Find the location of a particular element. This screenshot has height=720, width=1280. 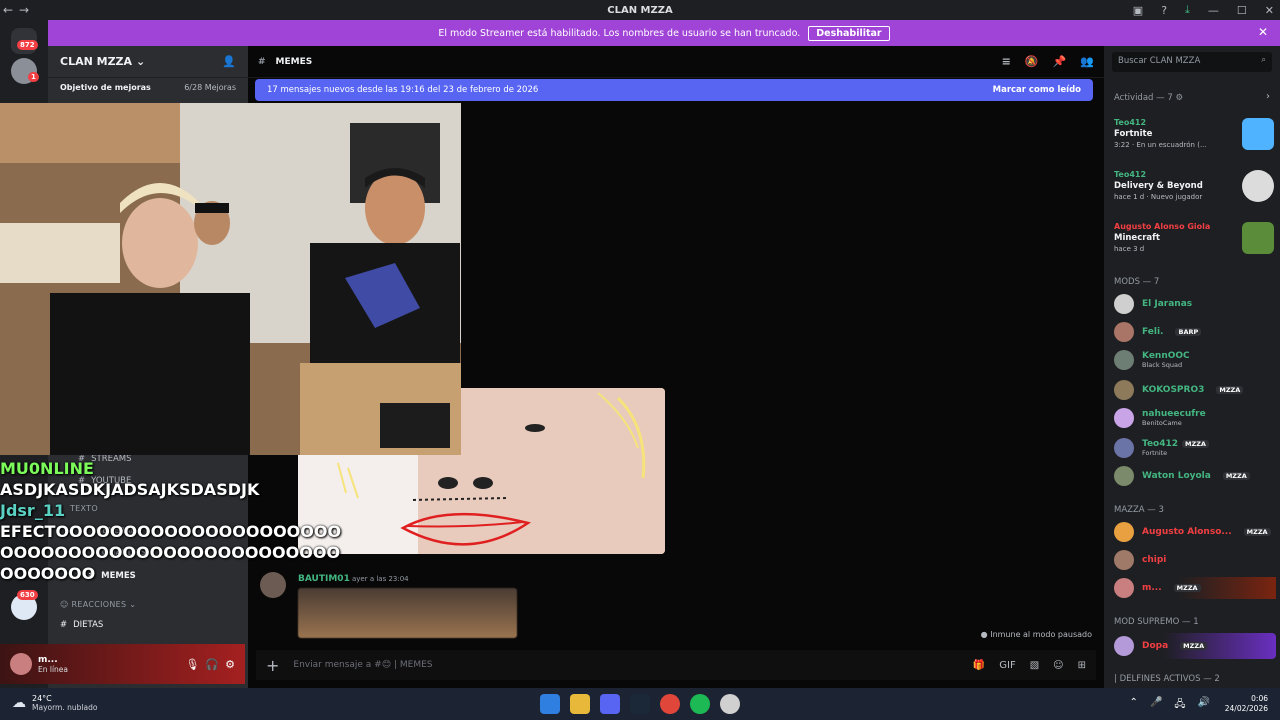

download-icon: ⤓ is located at coordinates (1187, 10).